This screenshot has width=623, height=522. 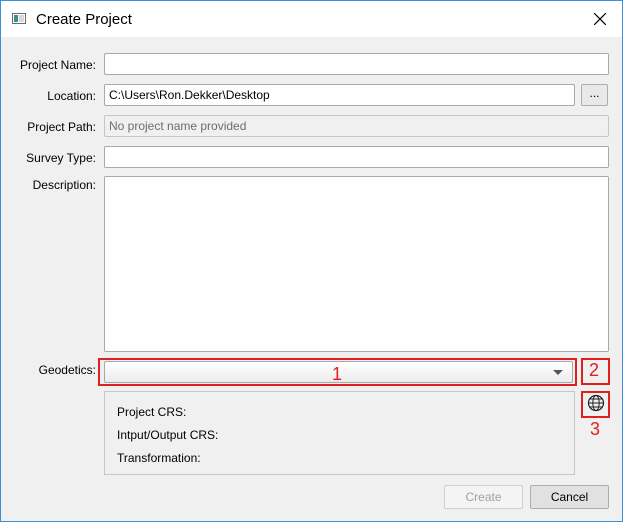 I want to click on transformation-label: Transformation:, so click(x=159, y=458).